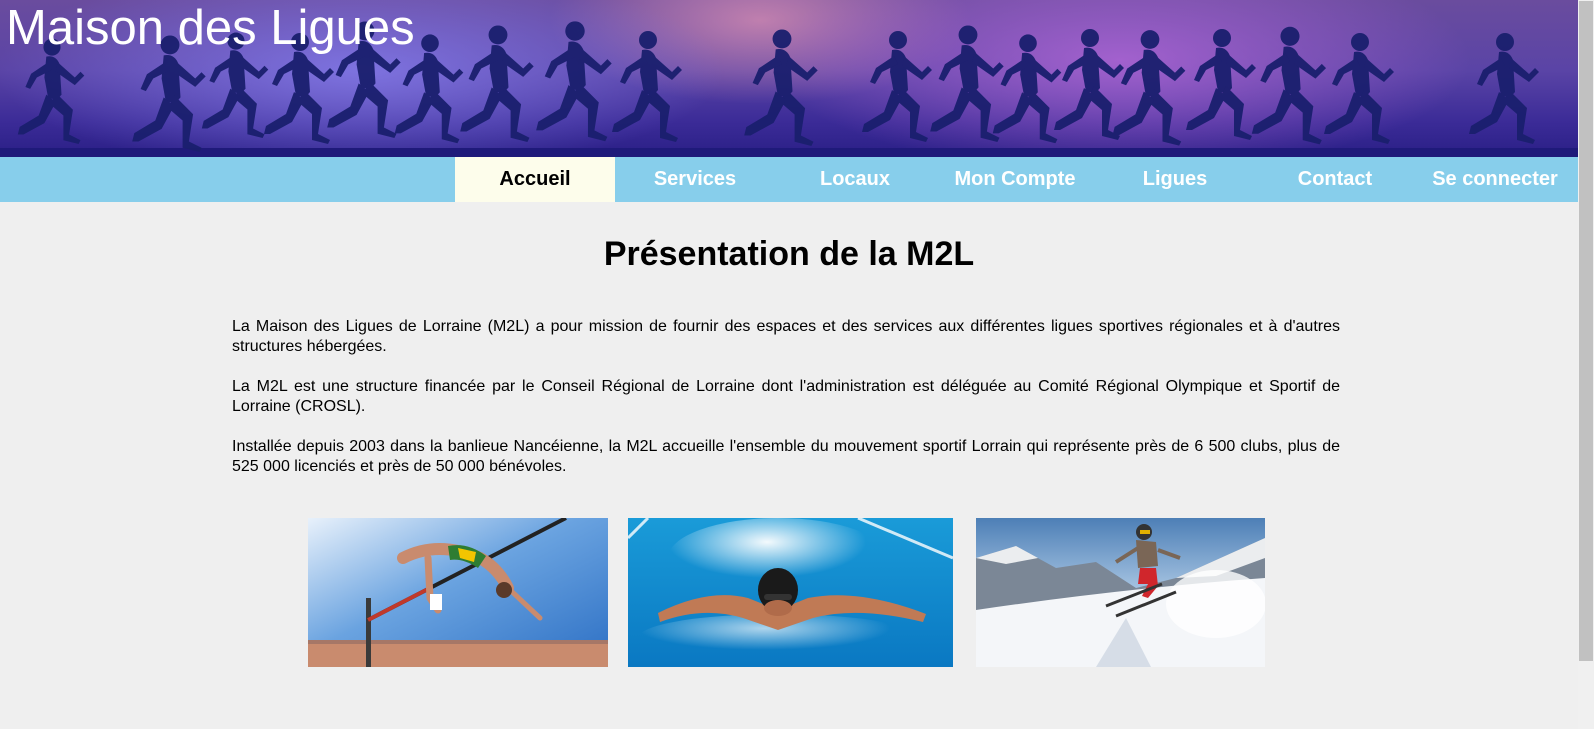 This screenshot has width=1594, height=729. I want to click on swimming-photo, so click(790, 592).